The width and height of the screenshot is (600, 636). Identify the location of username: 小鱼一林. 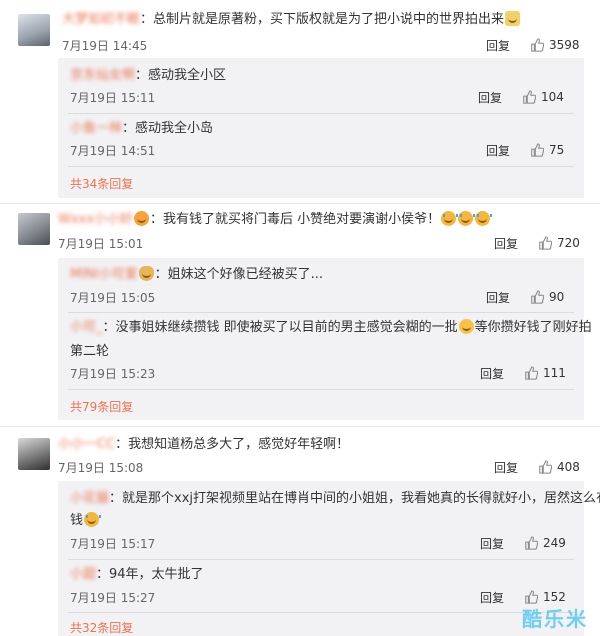
(96, 129).